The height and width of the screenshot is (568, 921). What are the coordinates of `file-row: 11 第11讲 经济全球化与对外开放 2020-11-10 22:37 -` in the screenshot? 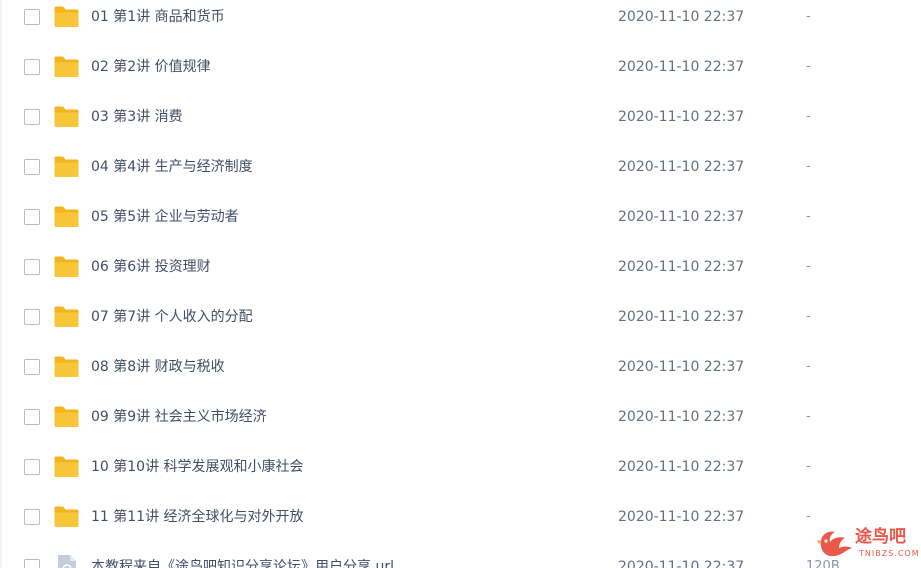 It's located at (460, 517).